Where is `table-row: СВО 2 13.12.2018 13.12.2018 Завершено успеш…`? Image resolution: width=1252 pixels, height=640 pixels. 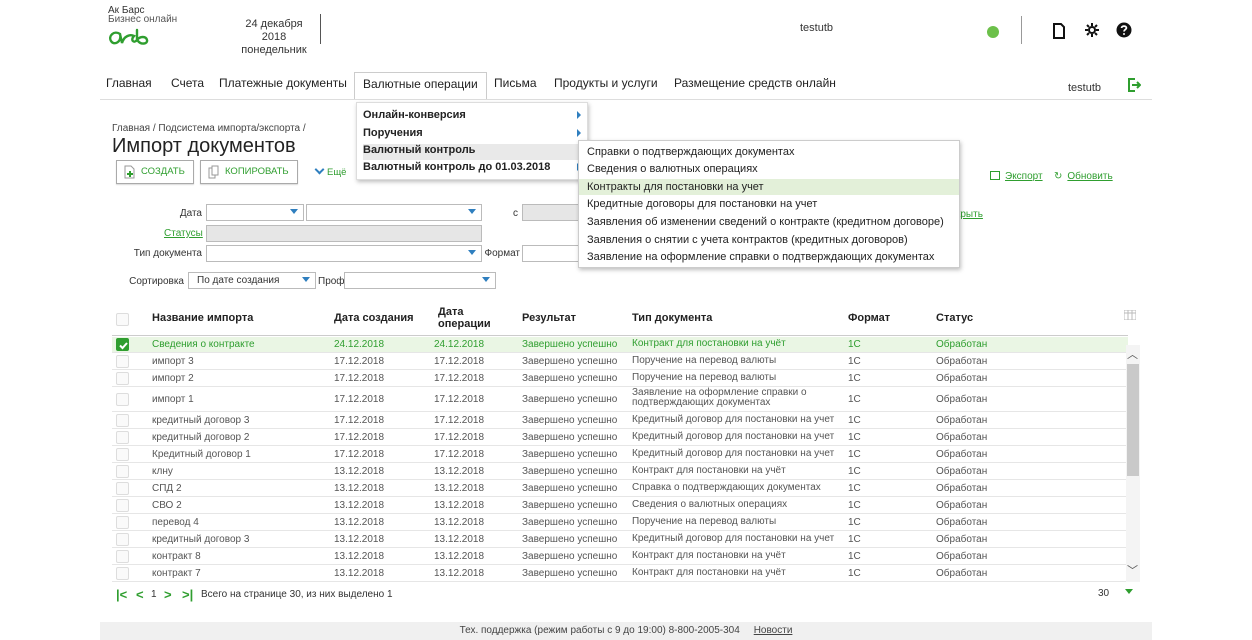 table-row: СВО 2 13.12.2018 13.12.2018 Завершено успеш… is located at coordinates (620, 506).